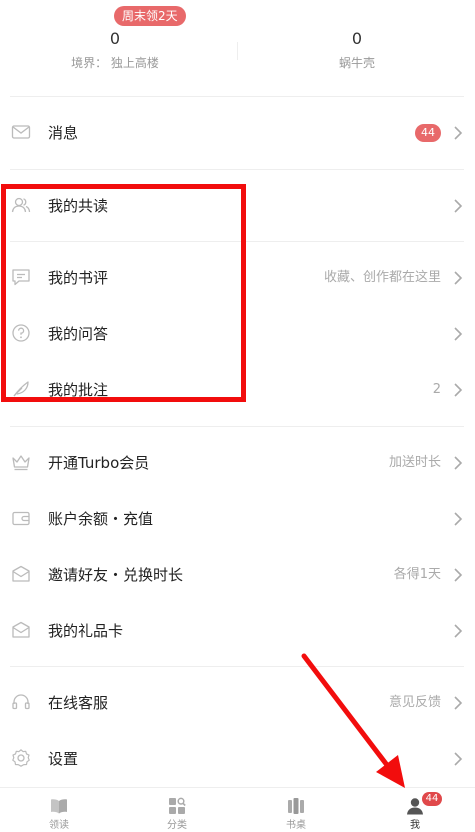  What do you see at coordinates (177, 805) in the screenshot?
I see `category-icon` at bounding box center [177, 805].